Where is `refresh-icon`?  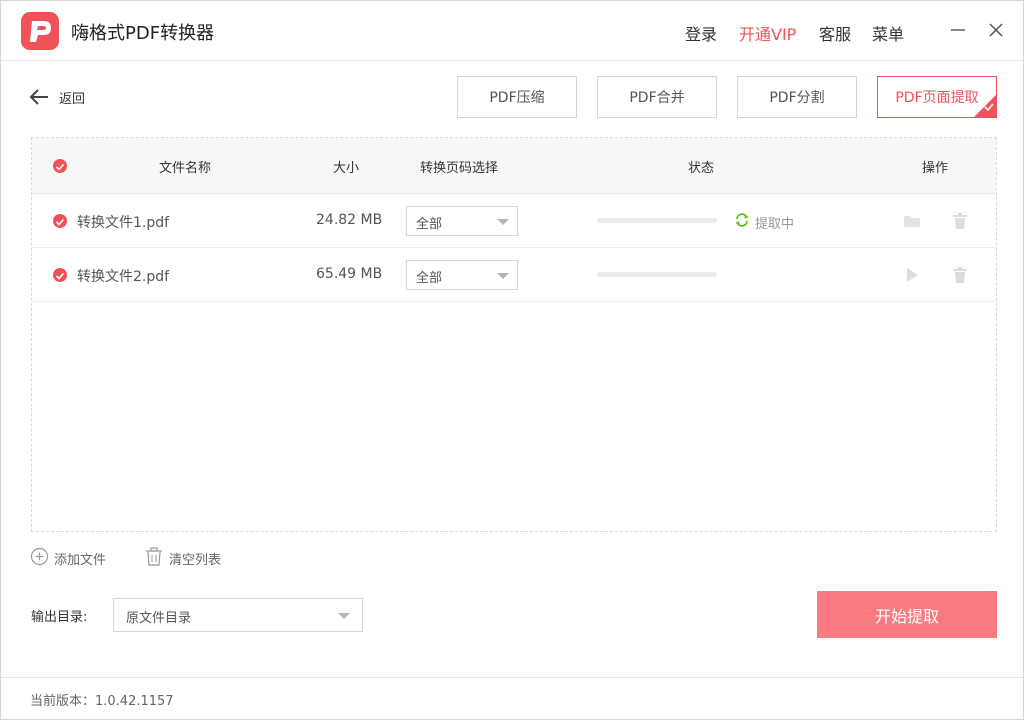
refresh-icon is located at coordinates (742, 222).